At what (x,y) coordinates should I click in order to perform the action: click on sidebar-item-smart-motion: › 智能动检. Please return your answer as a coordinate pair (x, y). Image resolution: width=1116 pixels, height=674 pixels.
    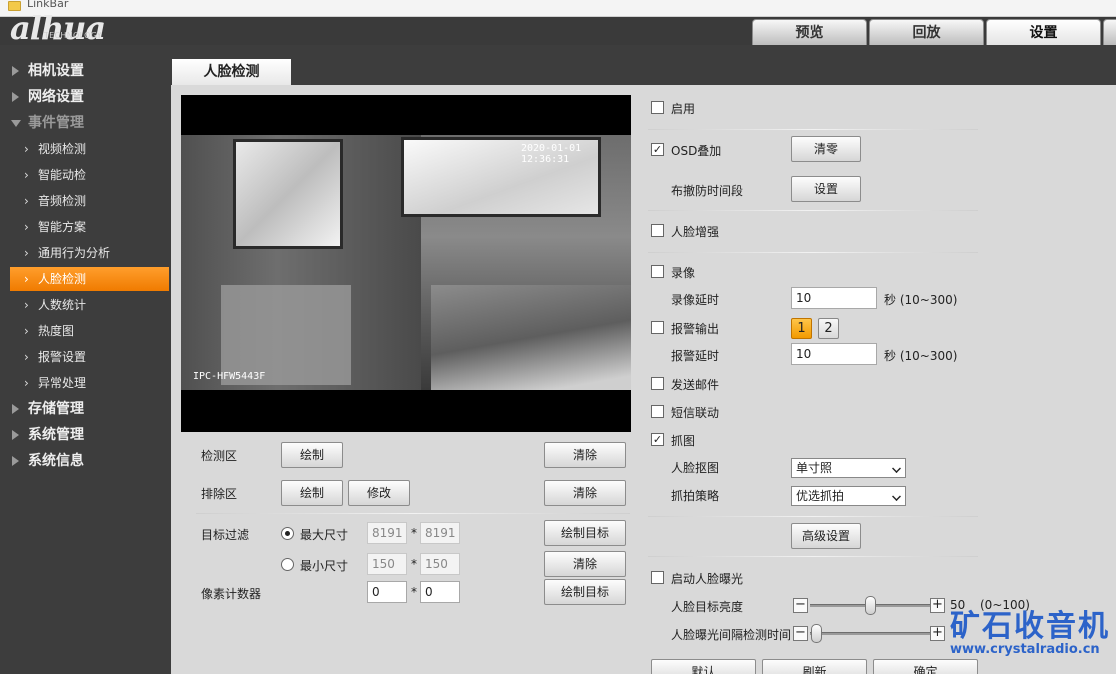
    Looking at the image, I should click on (89, 175).